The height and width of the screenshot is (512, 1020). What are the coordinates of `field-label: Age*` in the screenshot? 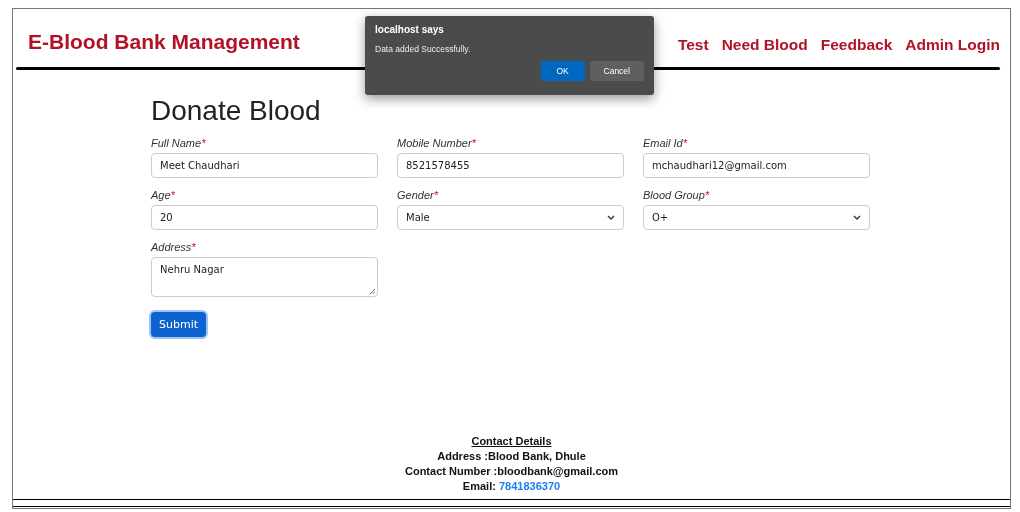 It's located at (163, 196).